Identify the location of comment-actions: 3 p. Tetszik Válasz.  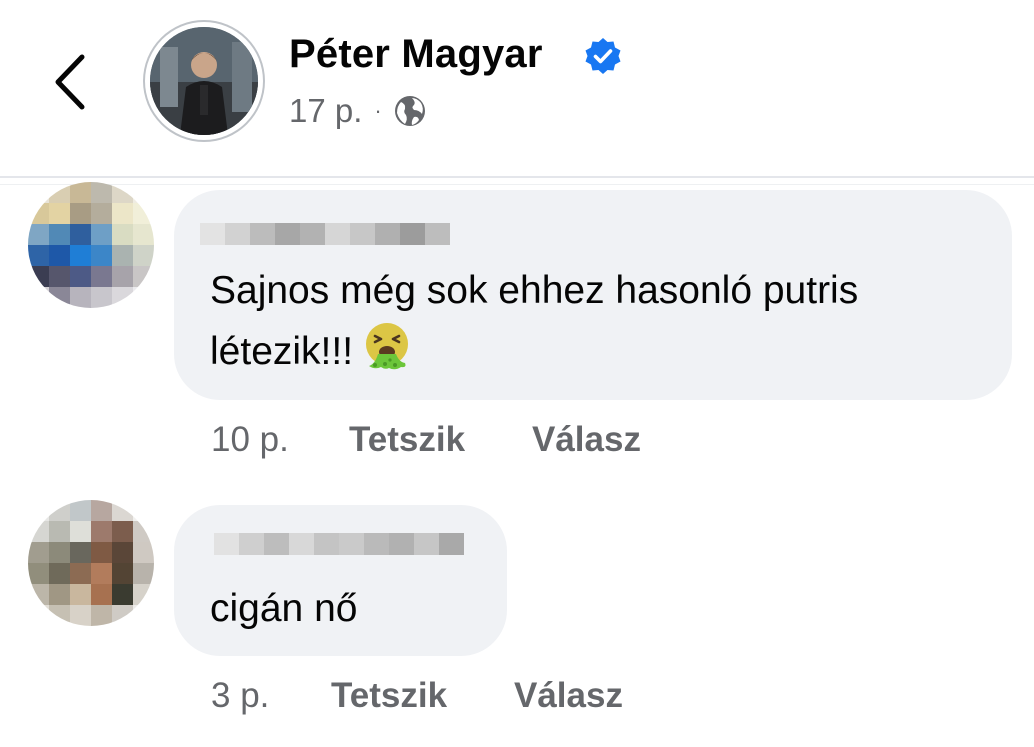
(461, 696).